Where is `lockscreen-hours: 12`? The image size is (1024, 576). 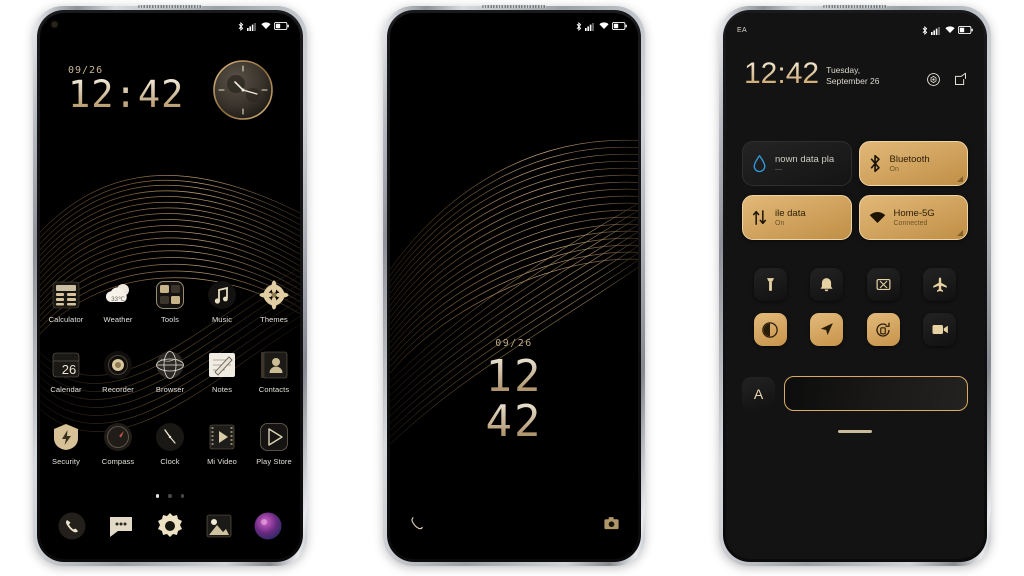
lockscreen-hours: 12 is located at coordinates (514, 377).